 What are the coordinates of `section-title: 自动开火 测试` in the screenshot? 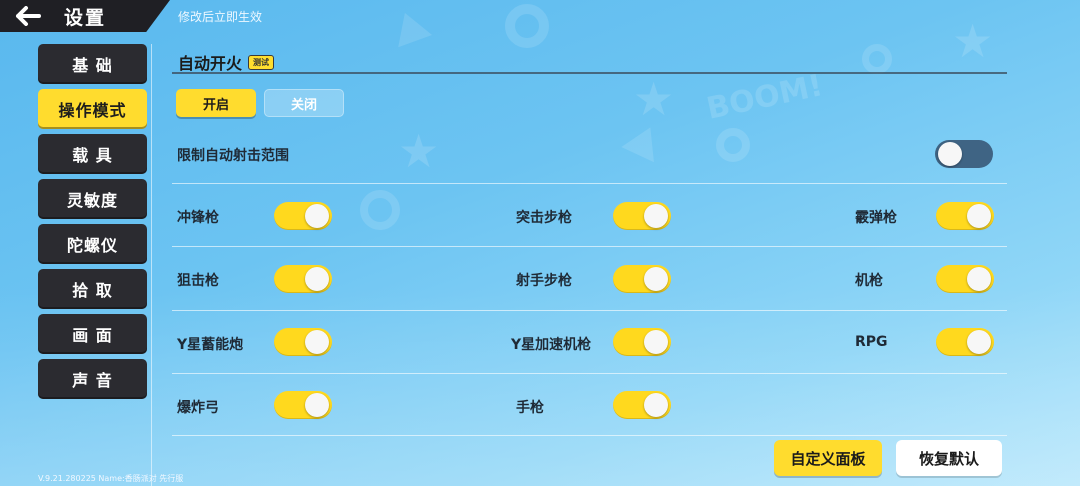 It's located at (226, 62).